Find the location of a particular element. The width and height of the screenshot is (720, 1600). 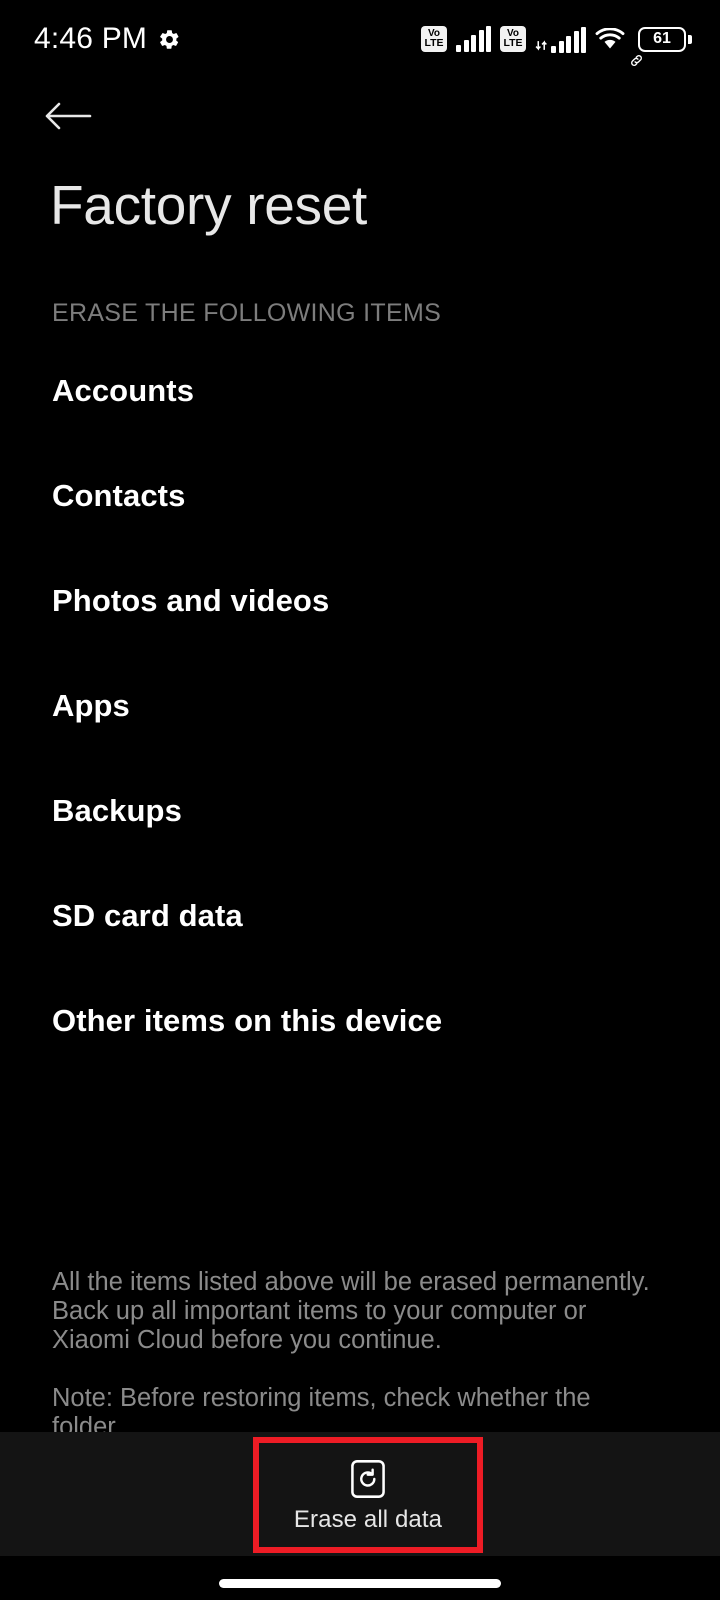

erase-all-data-label: Erase all data is located at coordinates (368, 1519).